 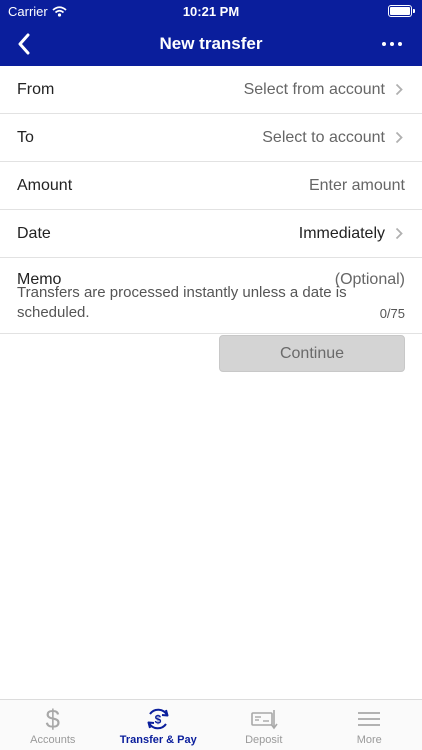 I want to click on tab-deposit-label: Deposit, so click(x=264, y=740).